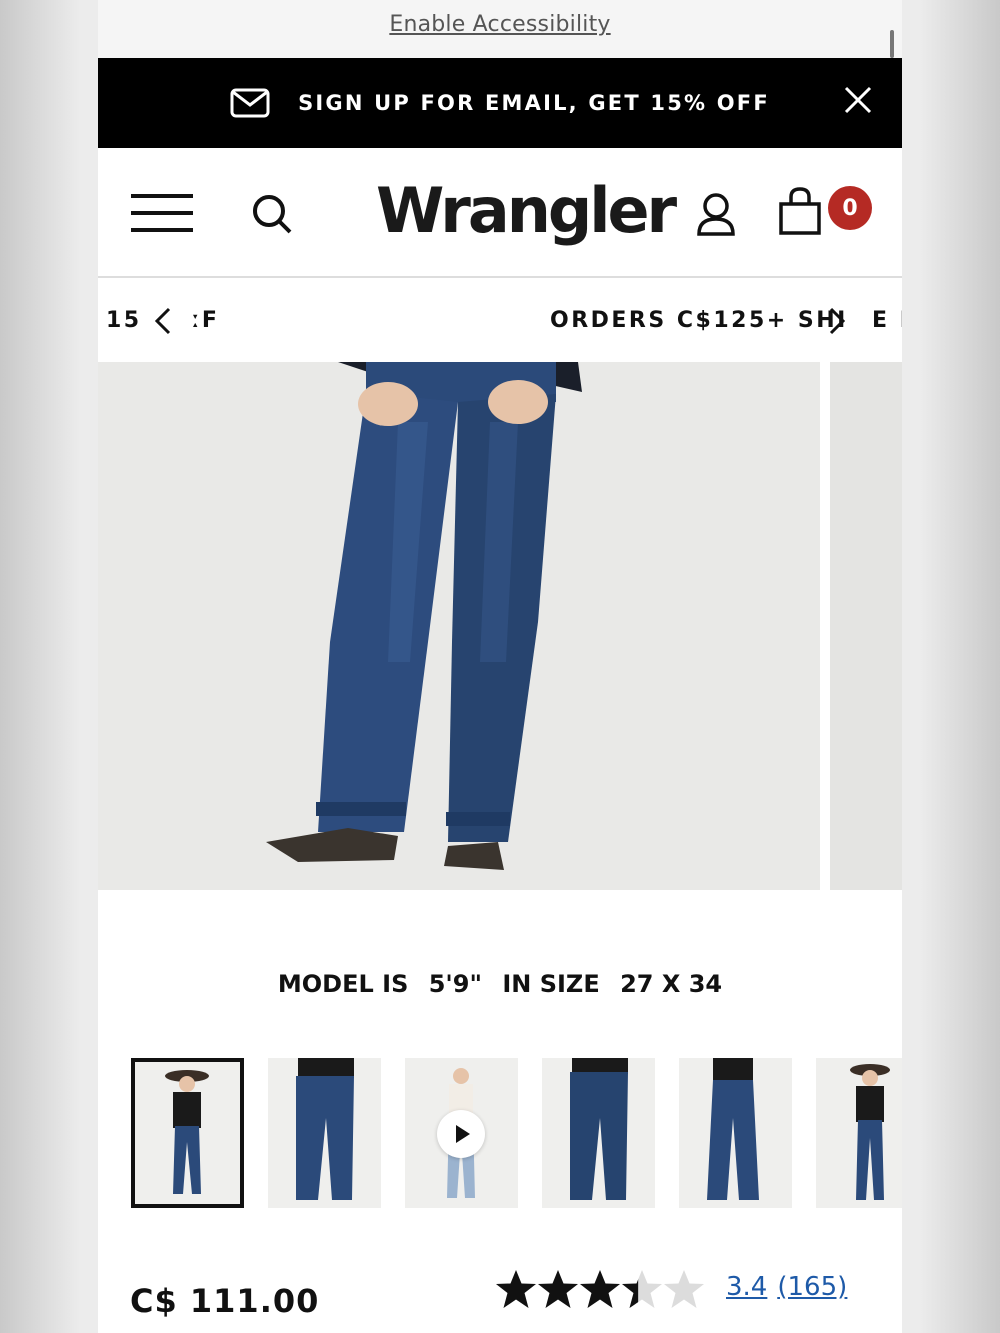 Image resolution: width=1000 pixels, height=1333 pixels. Describe the element at coordinates (124, 320) in the screenshot. I see `ticker-segment-left: 15` at that location.